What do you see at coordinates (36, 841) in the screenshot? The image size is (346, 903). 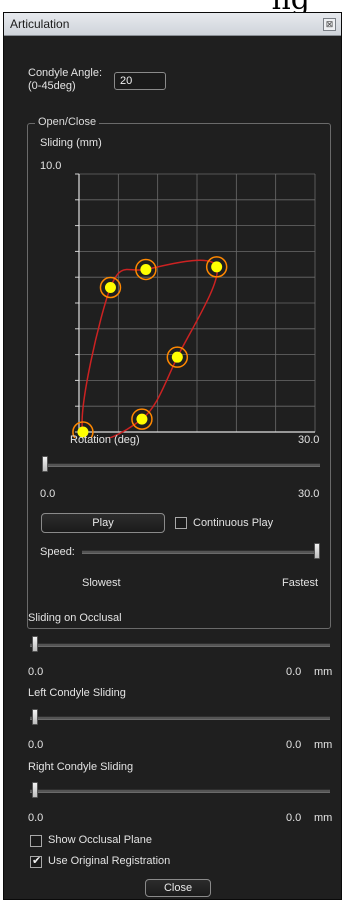 I see `show-occlusal-plane-checkbox` at bounding box center [36, 841].